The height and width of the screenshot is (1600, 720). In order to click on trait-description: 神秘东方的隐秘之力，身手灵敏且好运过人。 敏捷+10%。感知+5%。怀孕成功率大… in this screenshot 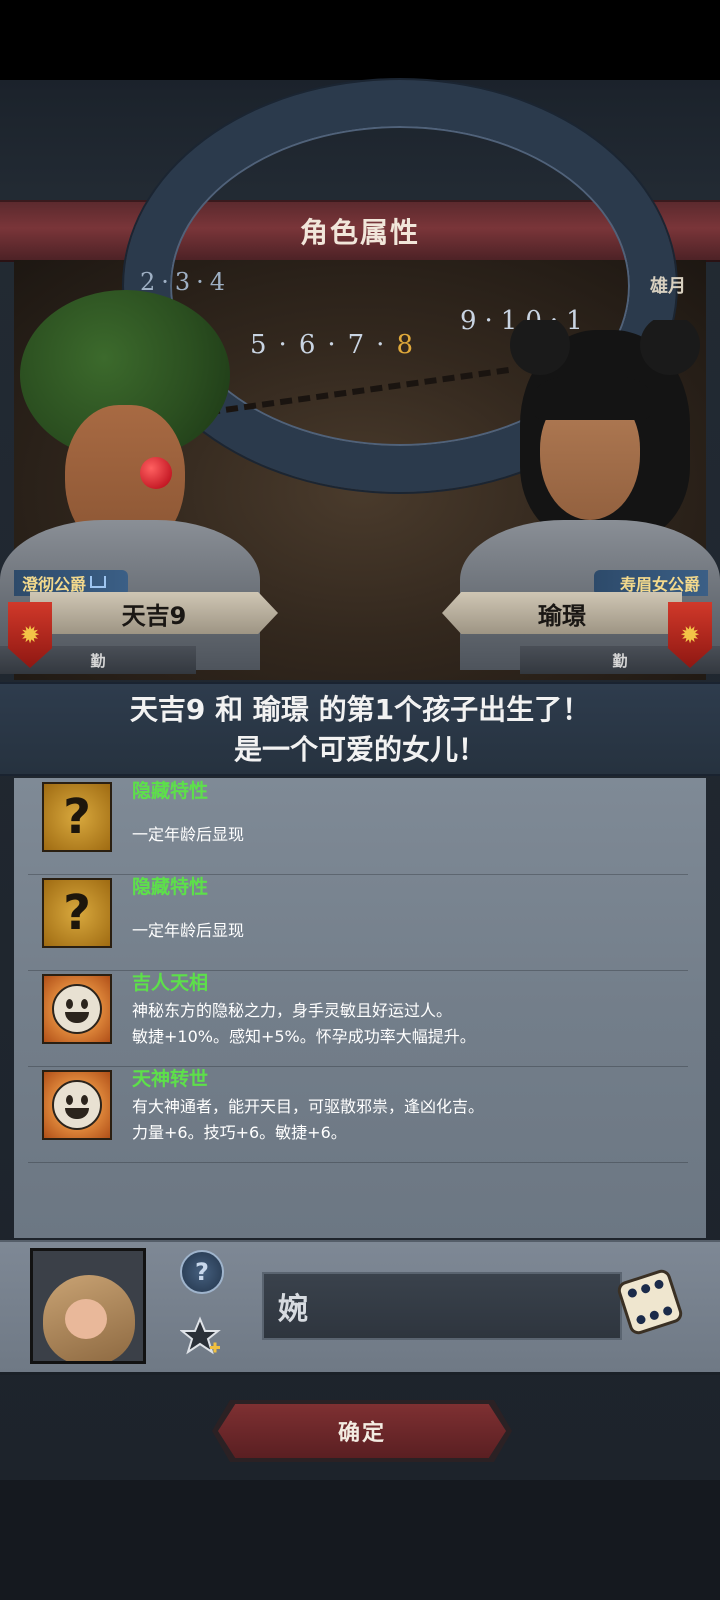, I will do `click(304, 1024)`.